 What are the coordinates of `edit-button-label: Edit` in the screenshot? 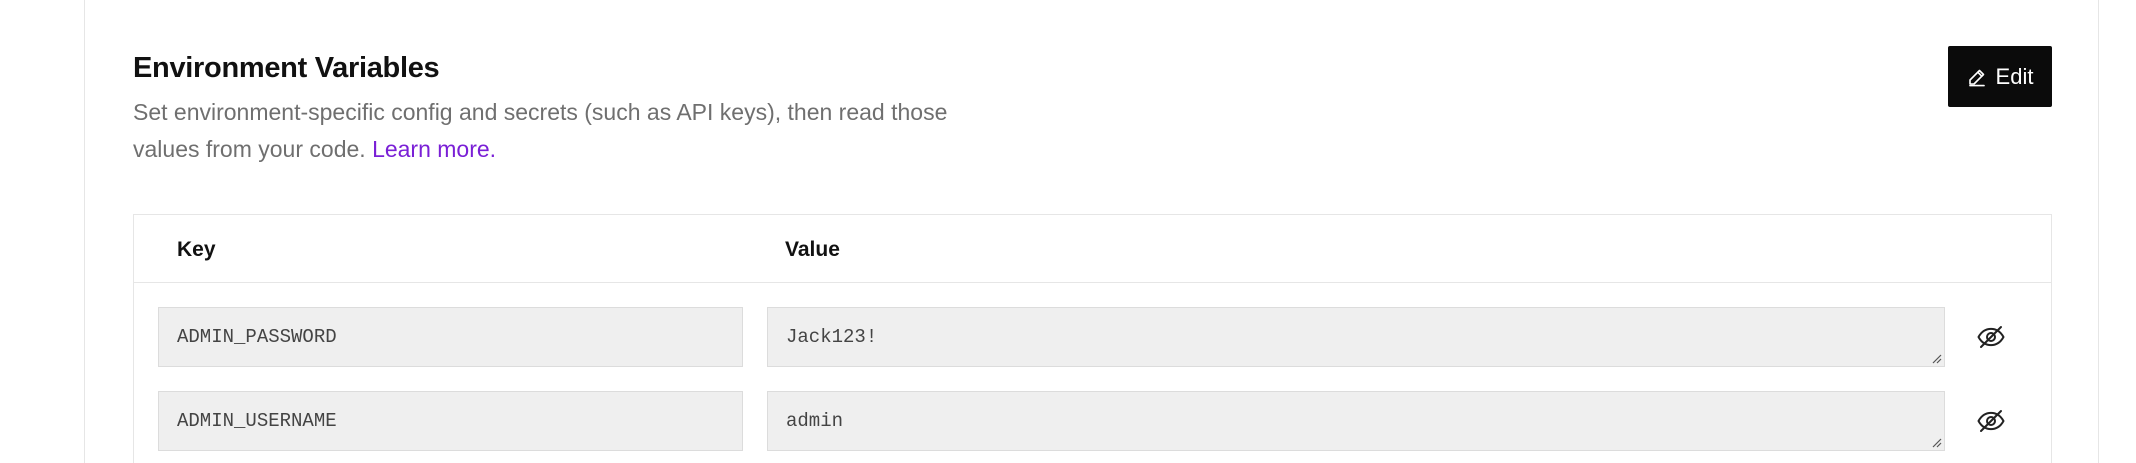 It's located at (2014, 76).